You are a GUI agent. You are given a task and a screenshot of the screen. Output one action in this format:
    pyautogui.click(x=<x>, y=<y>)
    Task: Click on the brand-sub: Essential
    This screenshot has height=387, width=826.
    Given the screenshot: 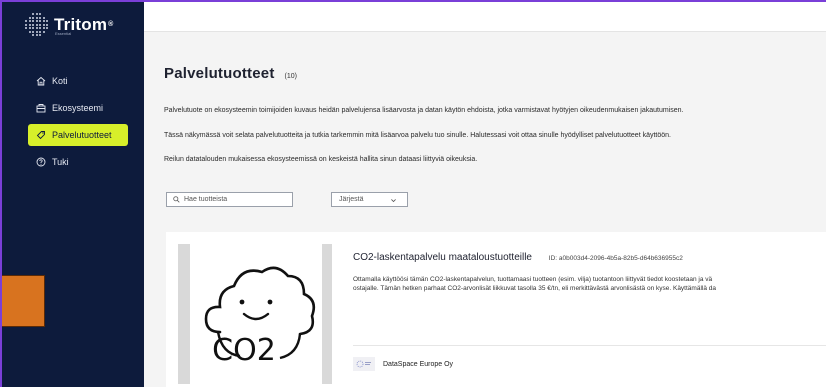 What is the action you would take?
    pyautogui.click(x=63, y=33)
    